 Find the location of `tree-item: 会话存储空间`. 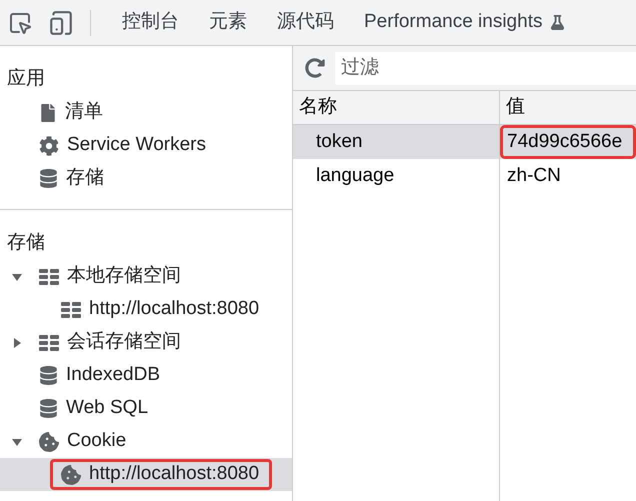

tree-item: 会话存储空间 is located at coordinates (111, 342).